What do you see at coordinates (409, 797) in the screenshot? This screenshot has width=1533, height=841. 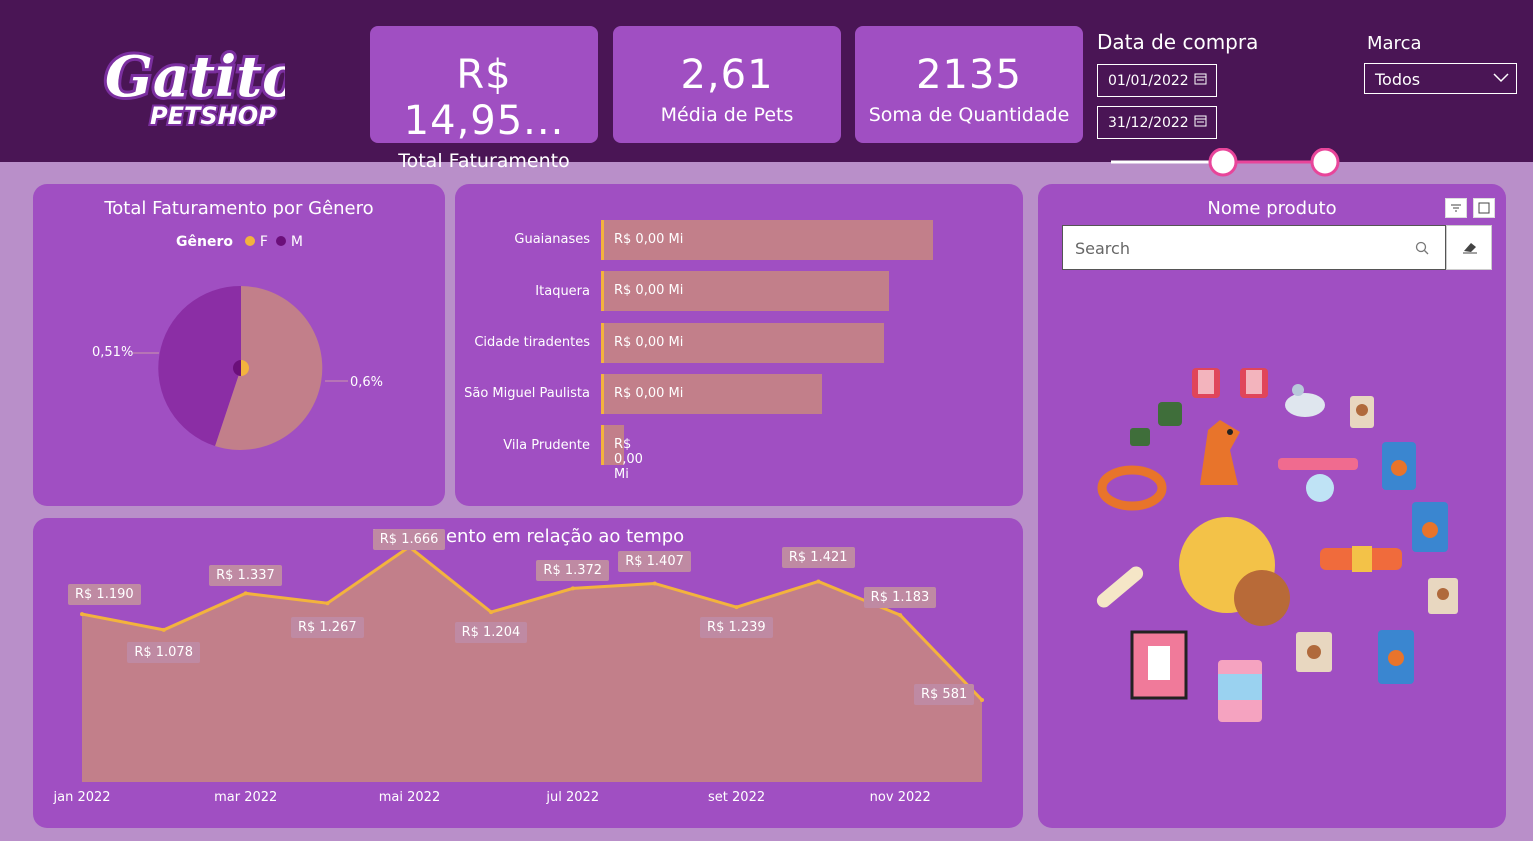 I see `x-tick-label: mai 2022` at bounding box center [409, 797].